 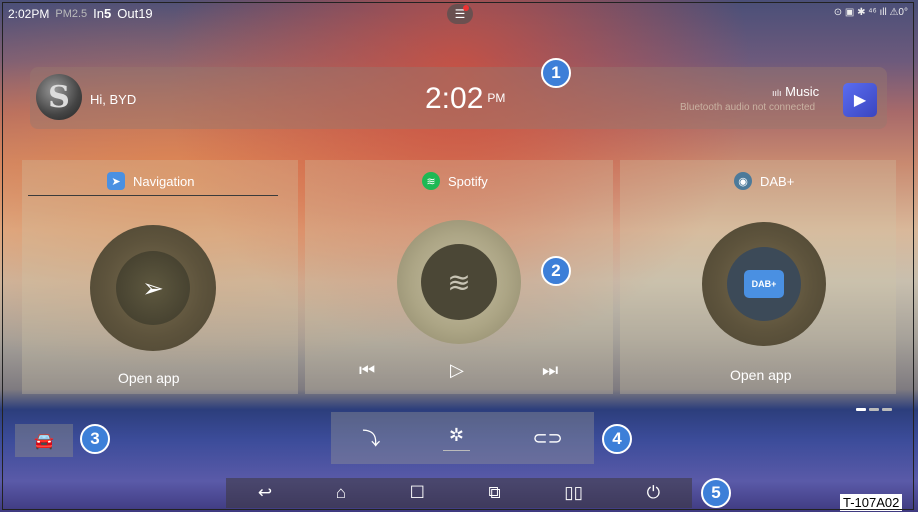 What do you see at coordinates (761, 375) in the screenshot?
I see `open-dab-app: Open app` at bounding box center [761, 375].